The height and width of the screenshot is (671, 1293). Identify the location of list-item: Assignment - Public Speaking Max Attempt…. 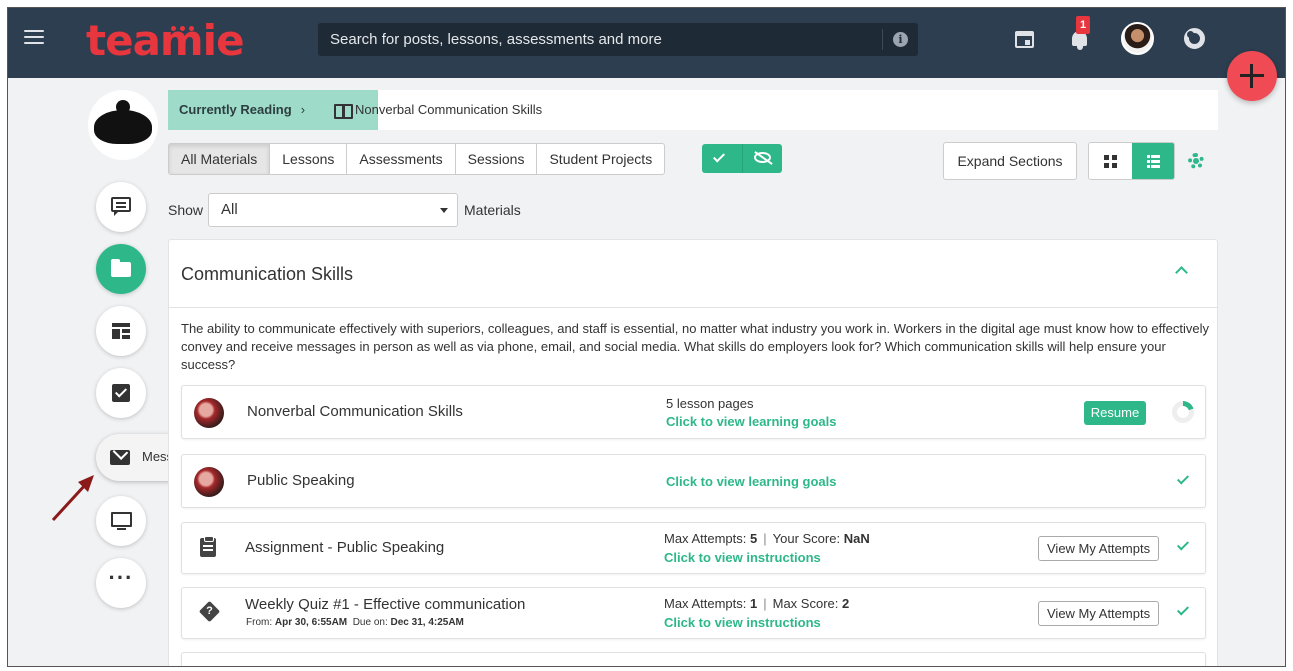
(693, 548).